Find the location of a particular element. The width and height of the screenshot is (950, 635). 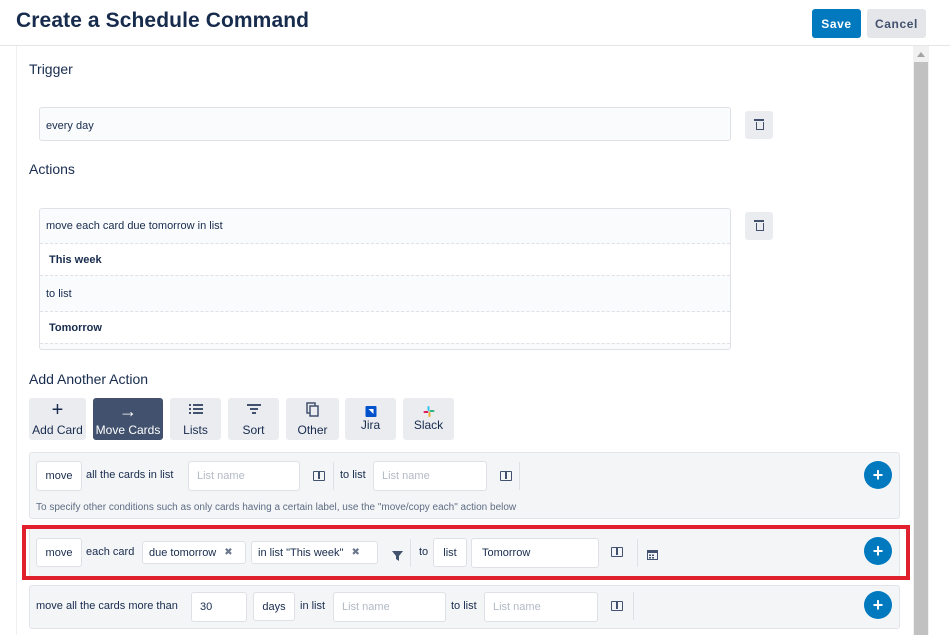

arrow-right-icon: → is located at coordinates (128, 411).